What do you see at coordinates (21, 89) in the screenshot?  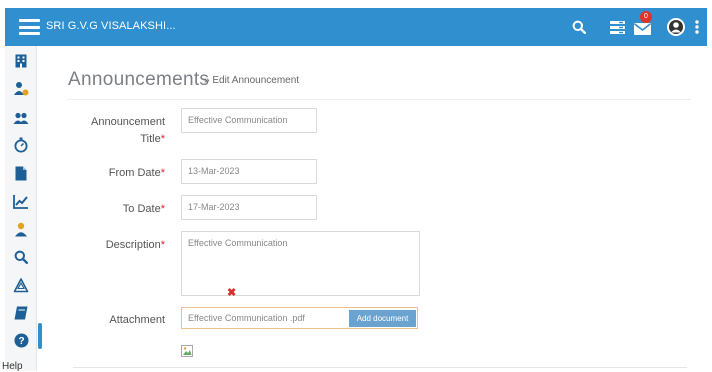 I see `user-money-icon` at bounding box center [21, 89].